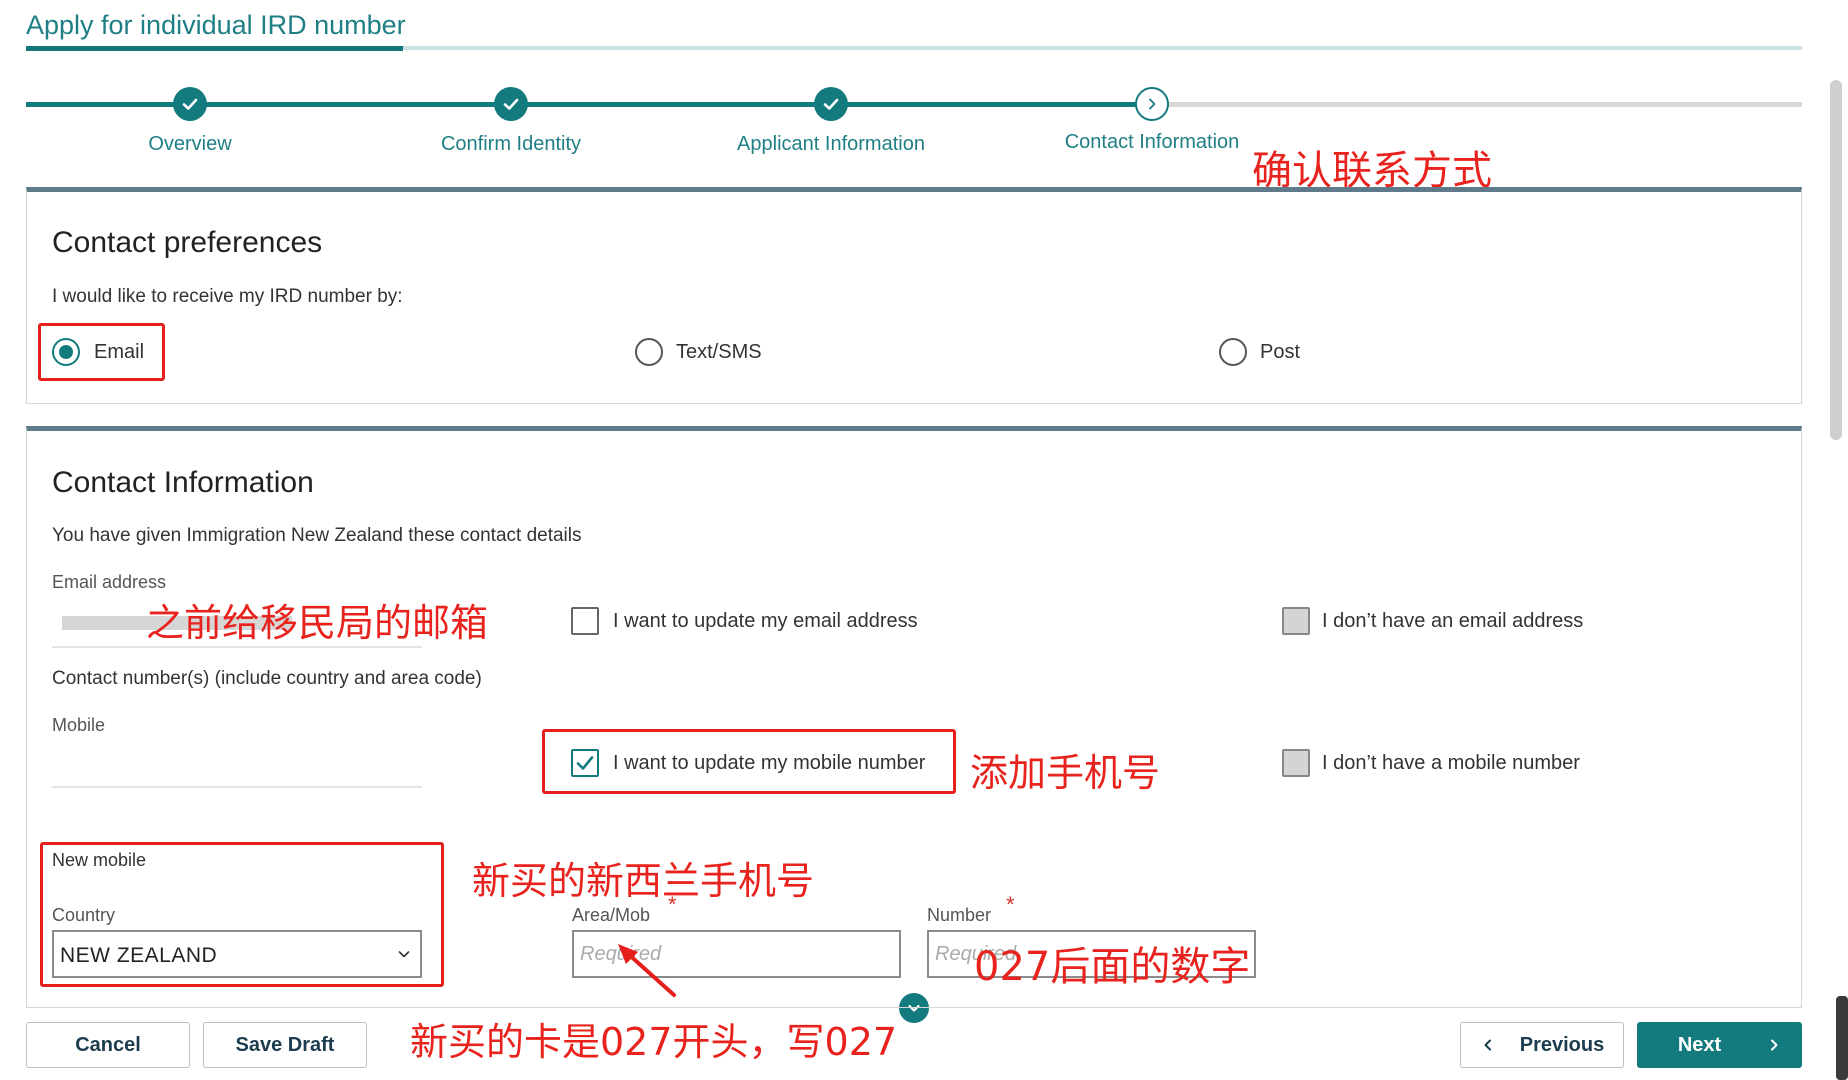 The height and width of the screenshot is (1080, 1848). What do you see at coordinates (237, 787) in the screenshot?
I see `mobile-field-underline` at bounding box center [237, 787].